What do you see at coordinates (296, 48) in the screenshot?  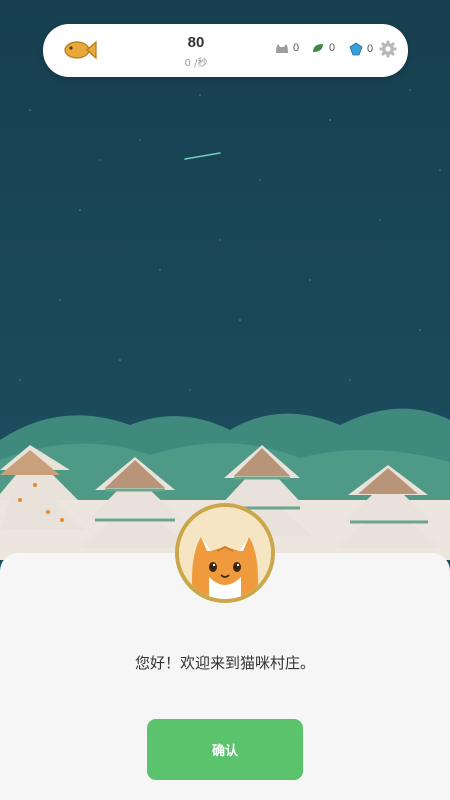 I see `cat-count: 0` at bounding box center [296, 48].